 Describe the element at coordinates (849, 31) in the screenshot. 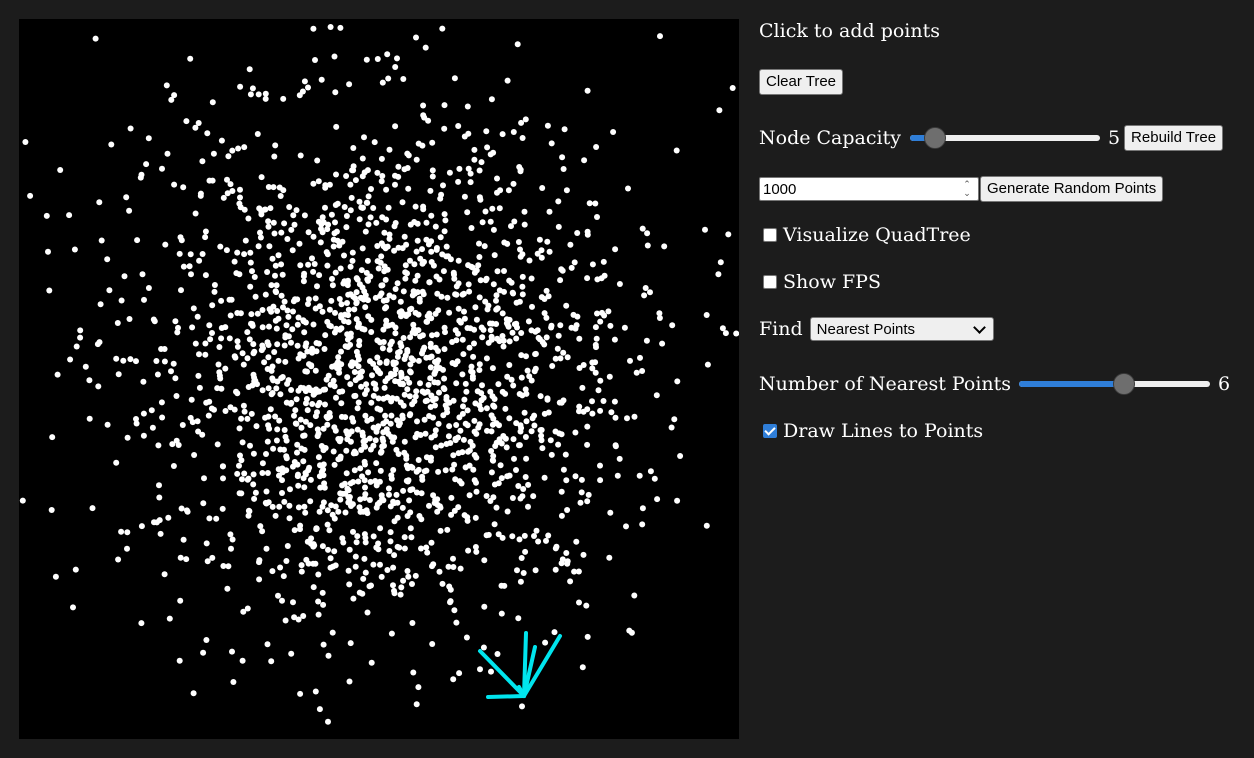

I see `instructions-text: Click to add points` at that location.